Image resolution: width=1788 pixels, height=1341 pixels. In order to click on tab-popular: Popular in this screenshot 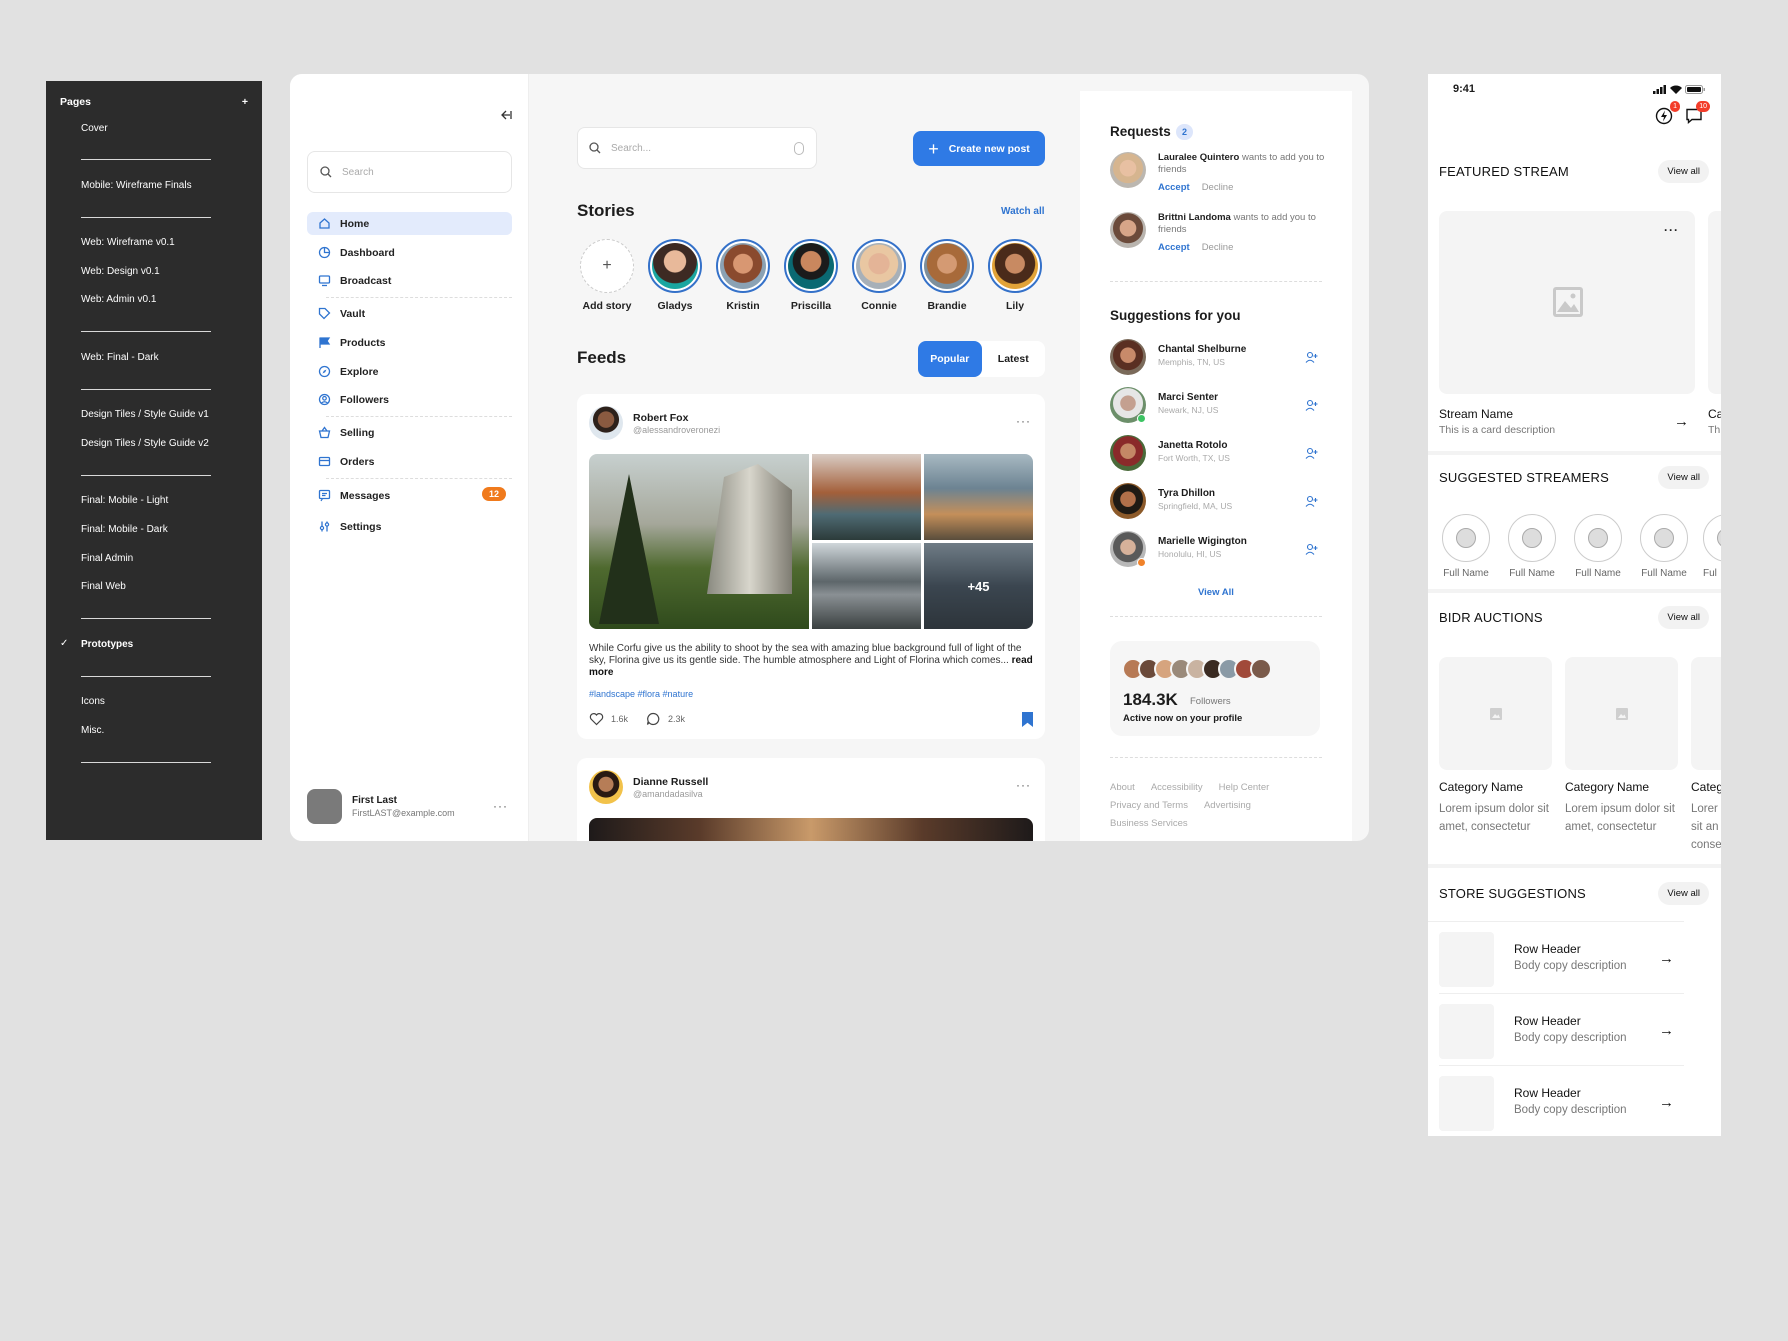, I will do `click(950, 359)`.